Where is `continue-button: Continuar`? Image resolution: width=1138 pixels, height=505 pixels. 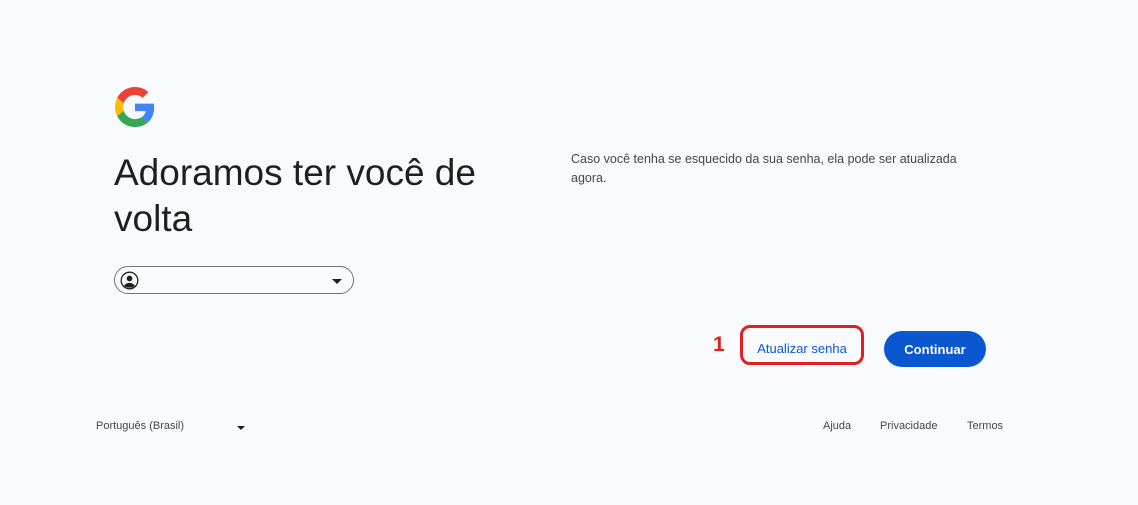 continue-button: Continuar is located at coordinates (935, 349).